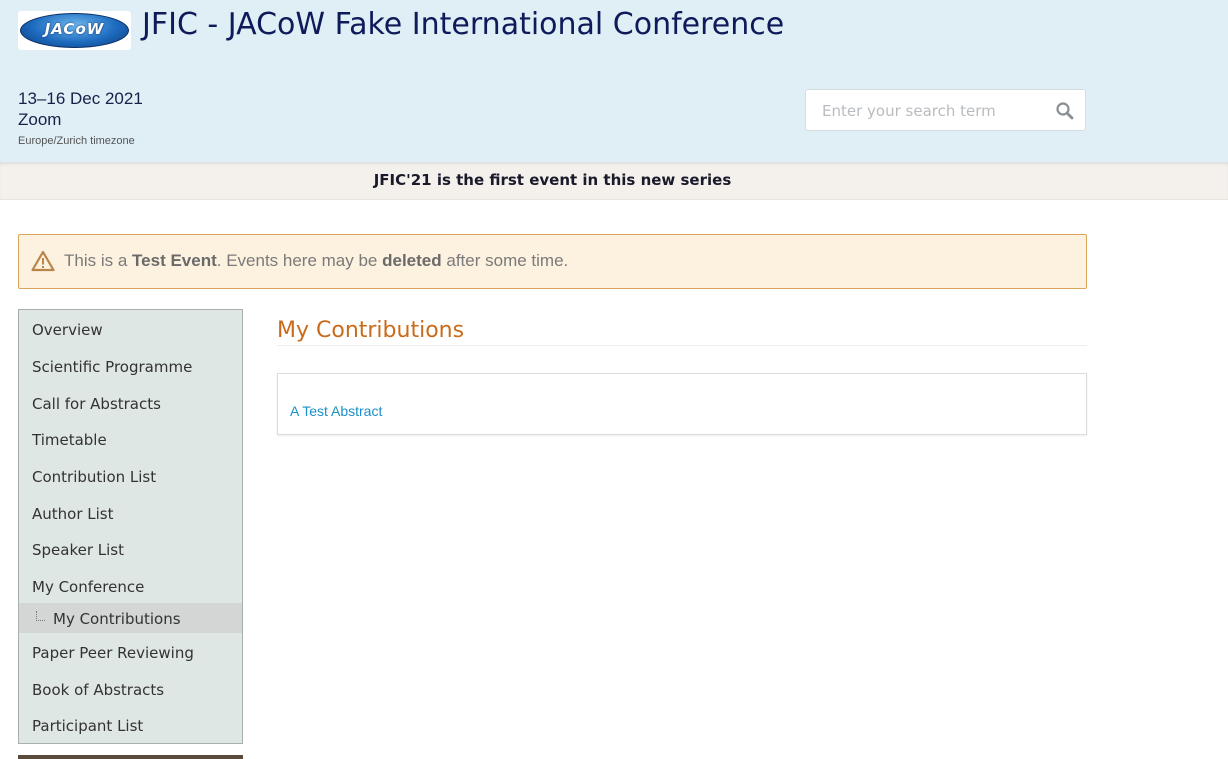 The height and width of the screenshot is (759, 1228). Describe the element at coordinates (117, 619) in the screenshot. I see `sidebar-item-label: My Contributions` at that location.